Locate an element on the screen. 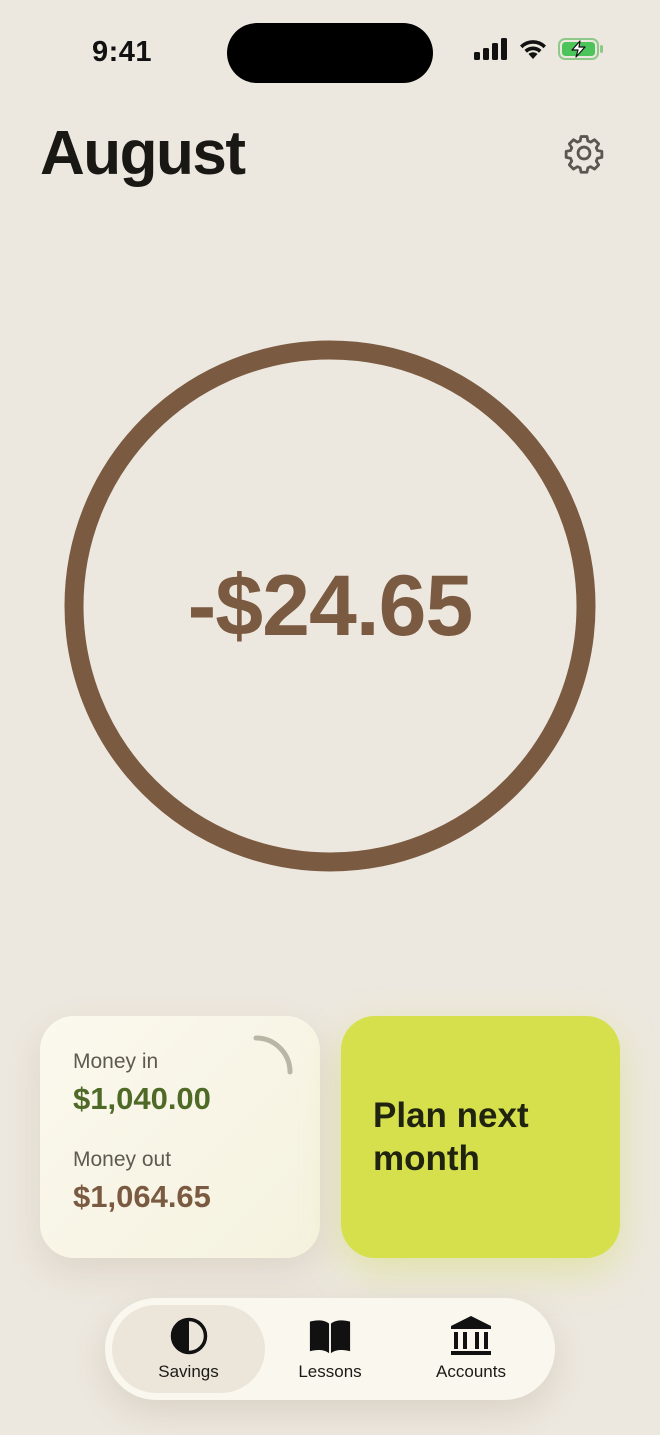 Image resolution: width=660 pixels, height=1435 pixels. plan-next-month-label: Plan next month is located at coordinates (451, 1137).